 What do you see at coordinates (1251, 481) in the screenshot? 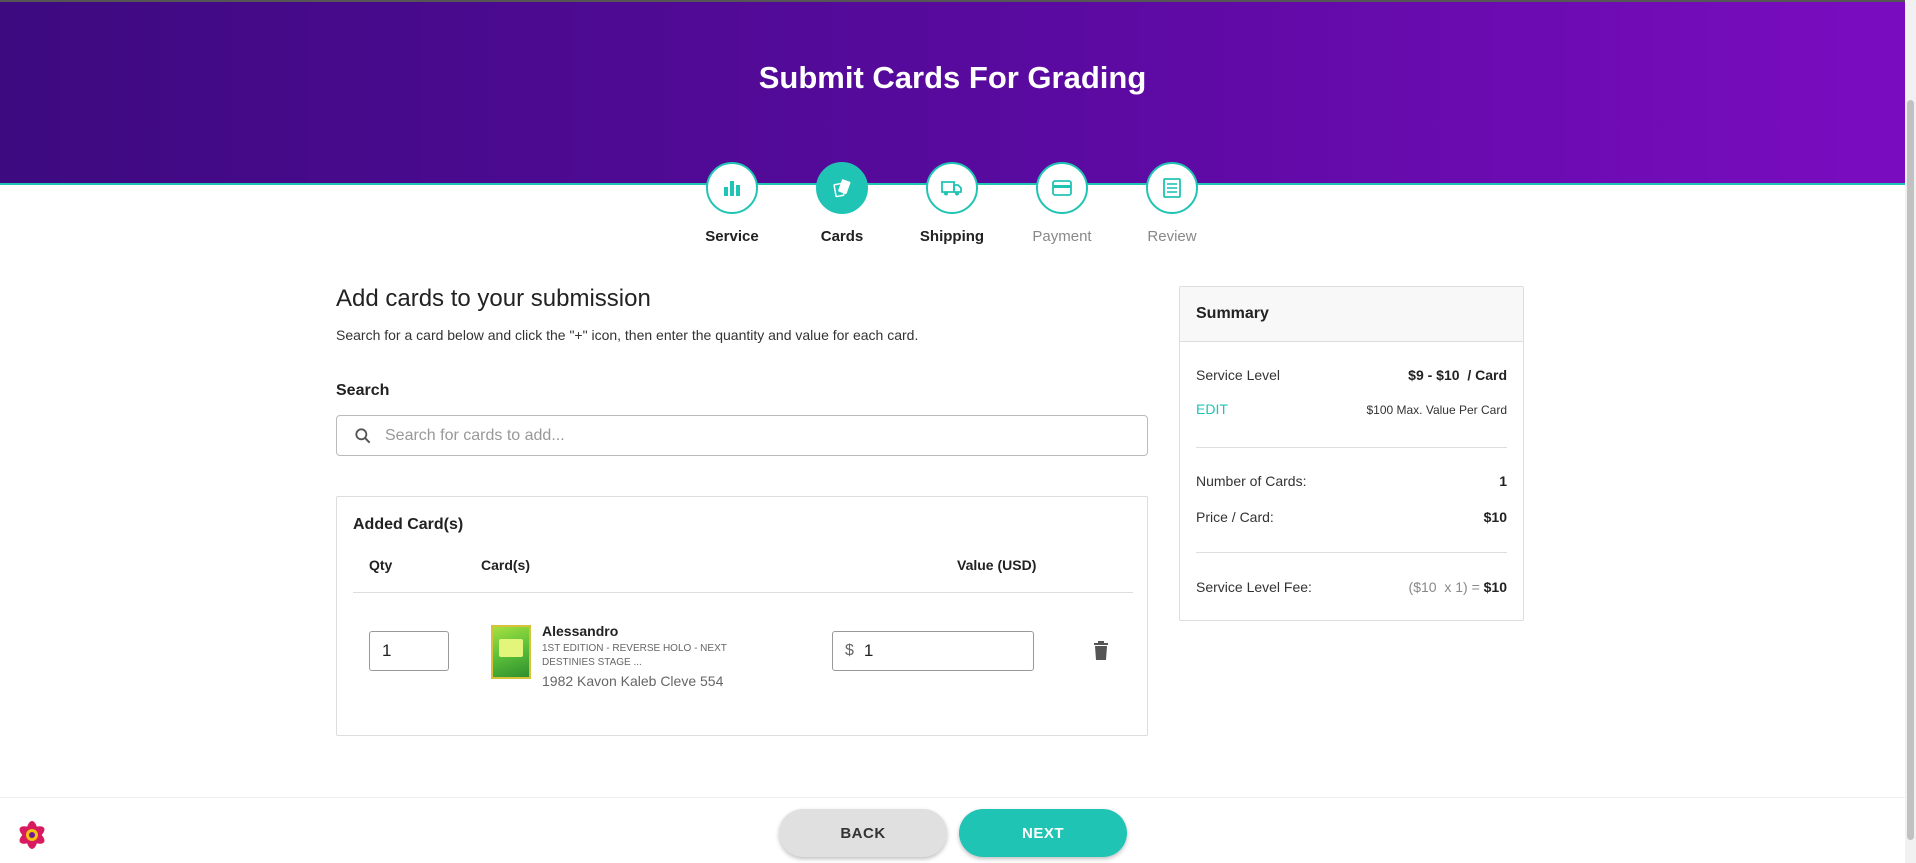
I see `num-cards-label: Number of Cards:` at bounding box center [1251, 481].